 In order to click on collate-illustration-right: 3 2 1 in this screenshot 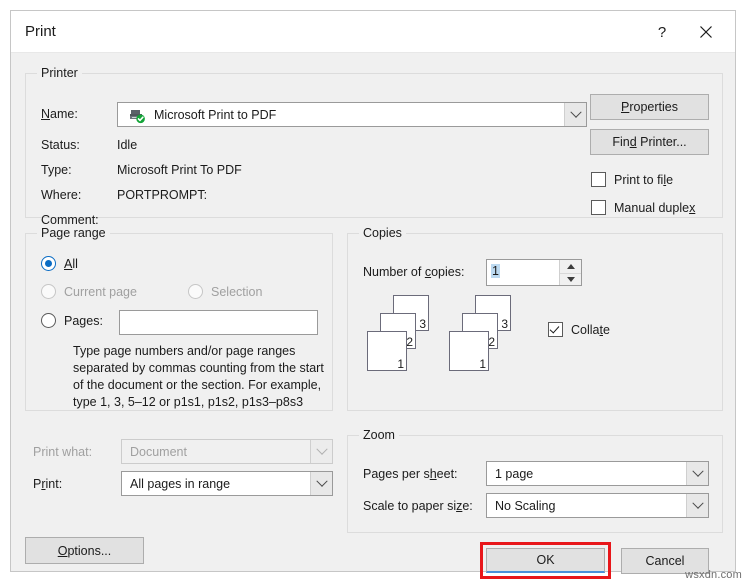, I will do `click(486, 333)`.